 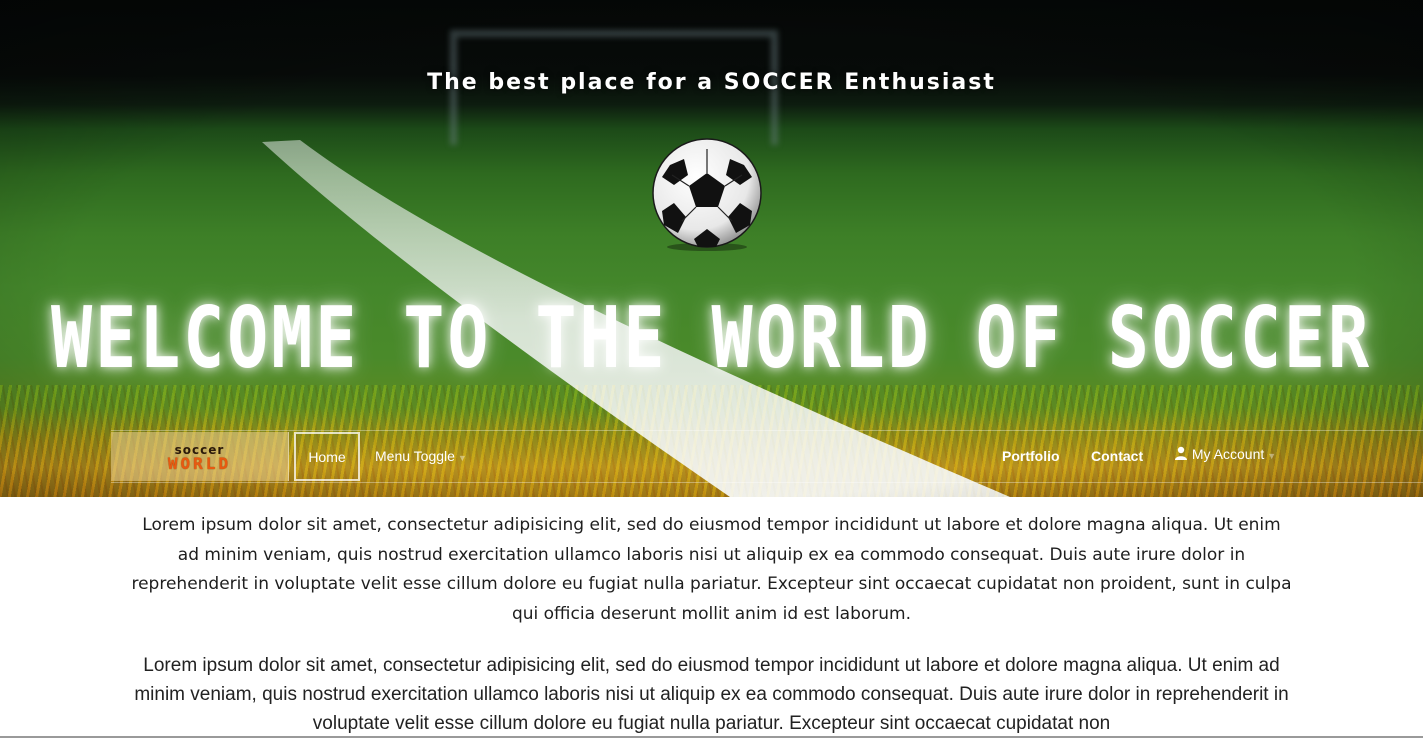 What do you see at coordinates (711, 82) in the screenshot?
I see `hero-tagline: The best place for a SOCCER Enthusiast` at bounding box center [711, 82].